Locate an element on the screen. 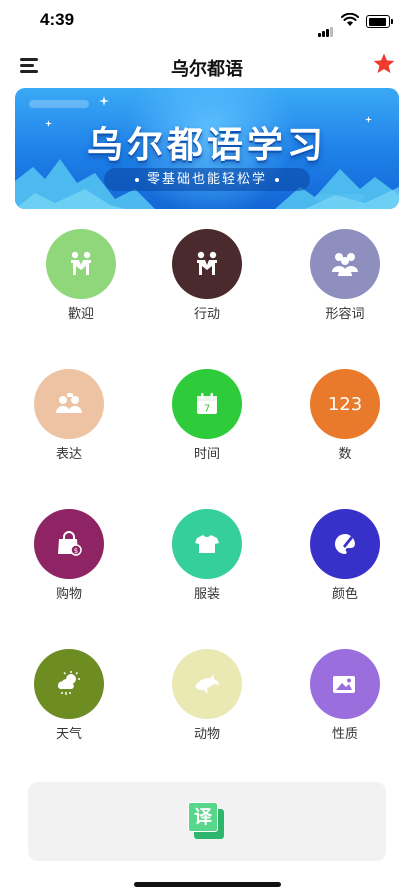  dolphin-icon is located at coordinates (207, 684).